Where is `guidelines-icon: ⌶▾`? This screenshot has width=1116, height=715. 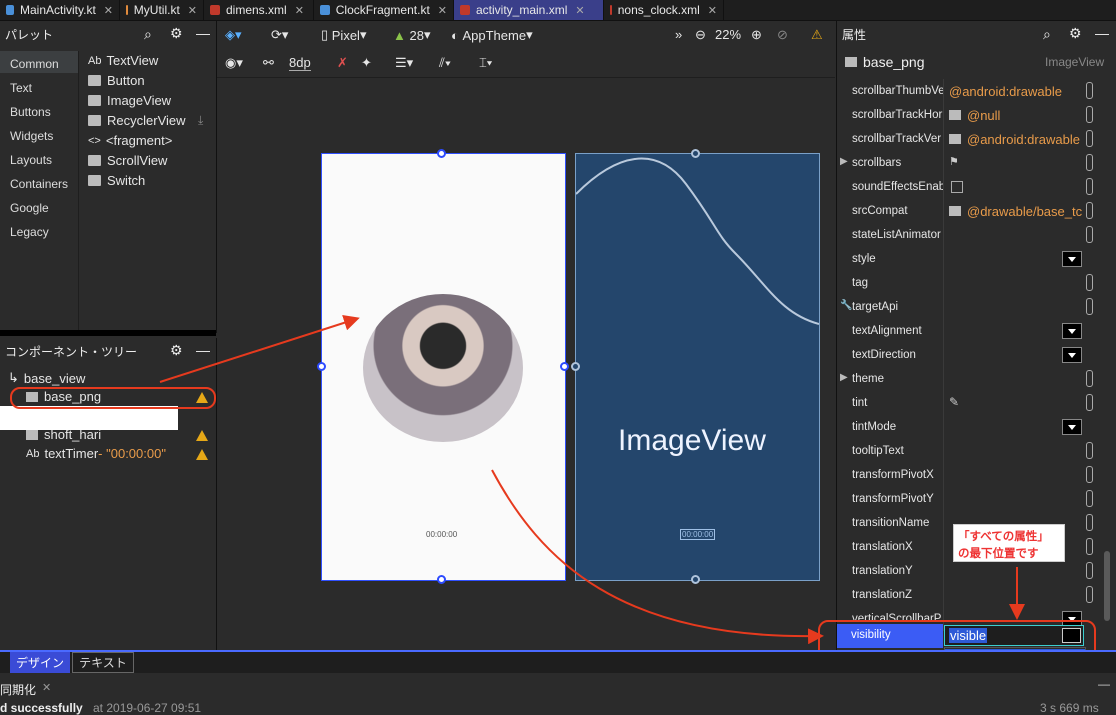 guidelines-icon: ⌶▾ is located at coordinates (485, 63).